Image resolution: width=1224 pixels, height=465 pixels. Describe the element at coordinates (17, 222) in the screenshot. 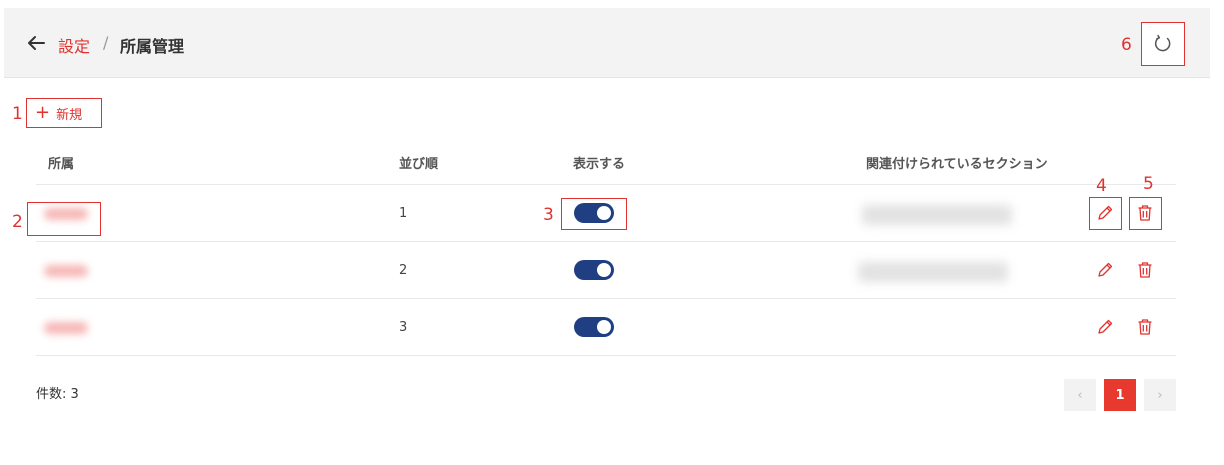

I see `annotation-number-2: 2` at that location.